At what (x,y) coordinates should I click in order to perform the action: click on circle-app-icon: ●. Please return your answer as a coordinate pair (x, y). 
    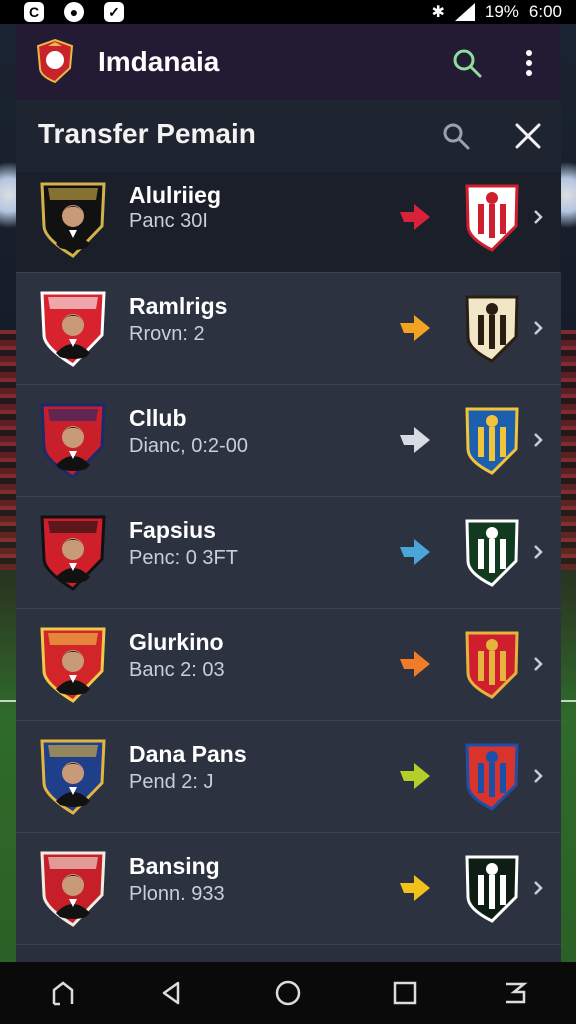
    Looking at the image, I should click on (74, 12).